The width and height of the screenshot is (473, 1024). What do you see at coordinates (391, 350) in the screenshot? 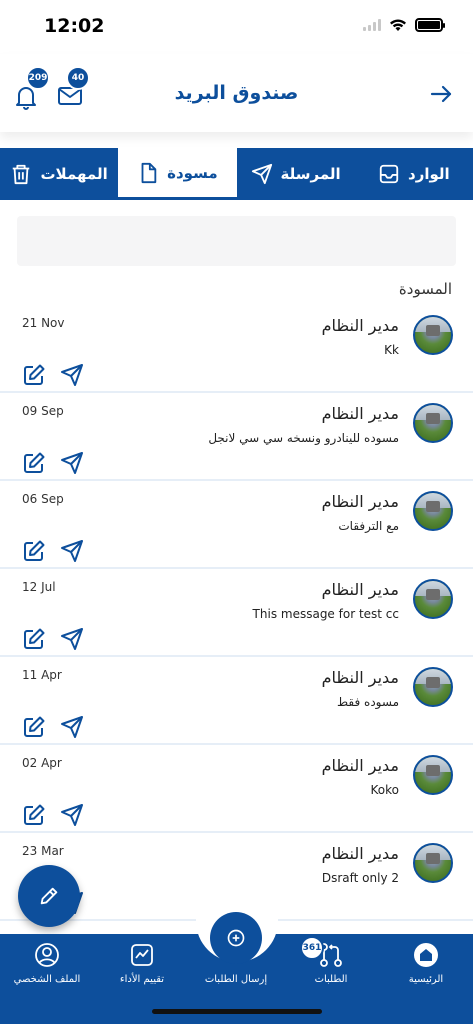
I see `message-subject: Kk` at bounding box center [391, 350].